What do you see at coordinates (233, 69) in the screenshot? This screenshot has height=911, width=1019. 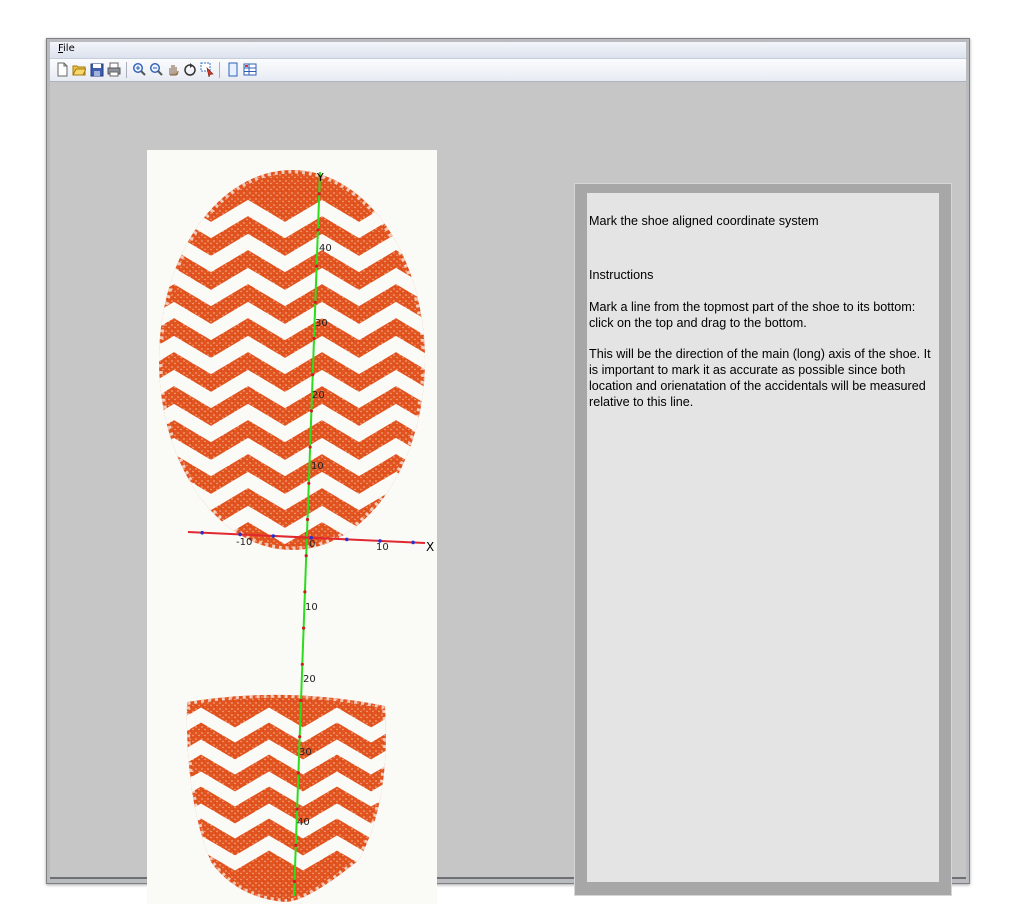 I see `single-page-icon` at bounding box center [233, 69].